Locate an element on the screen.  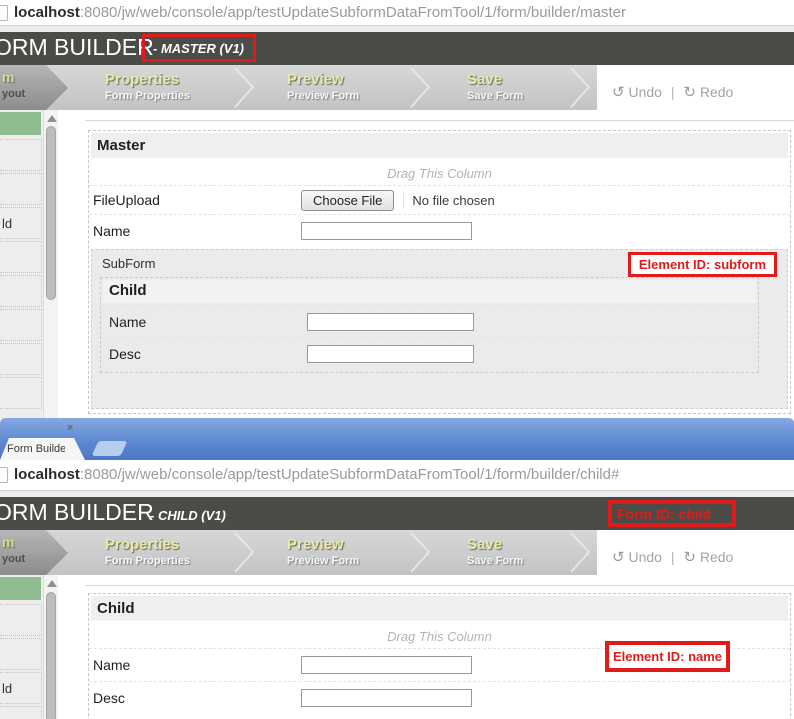
child-name-input is located at coordinates (390, 321).